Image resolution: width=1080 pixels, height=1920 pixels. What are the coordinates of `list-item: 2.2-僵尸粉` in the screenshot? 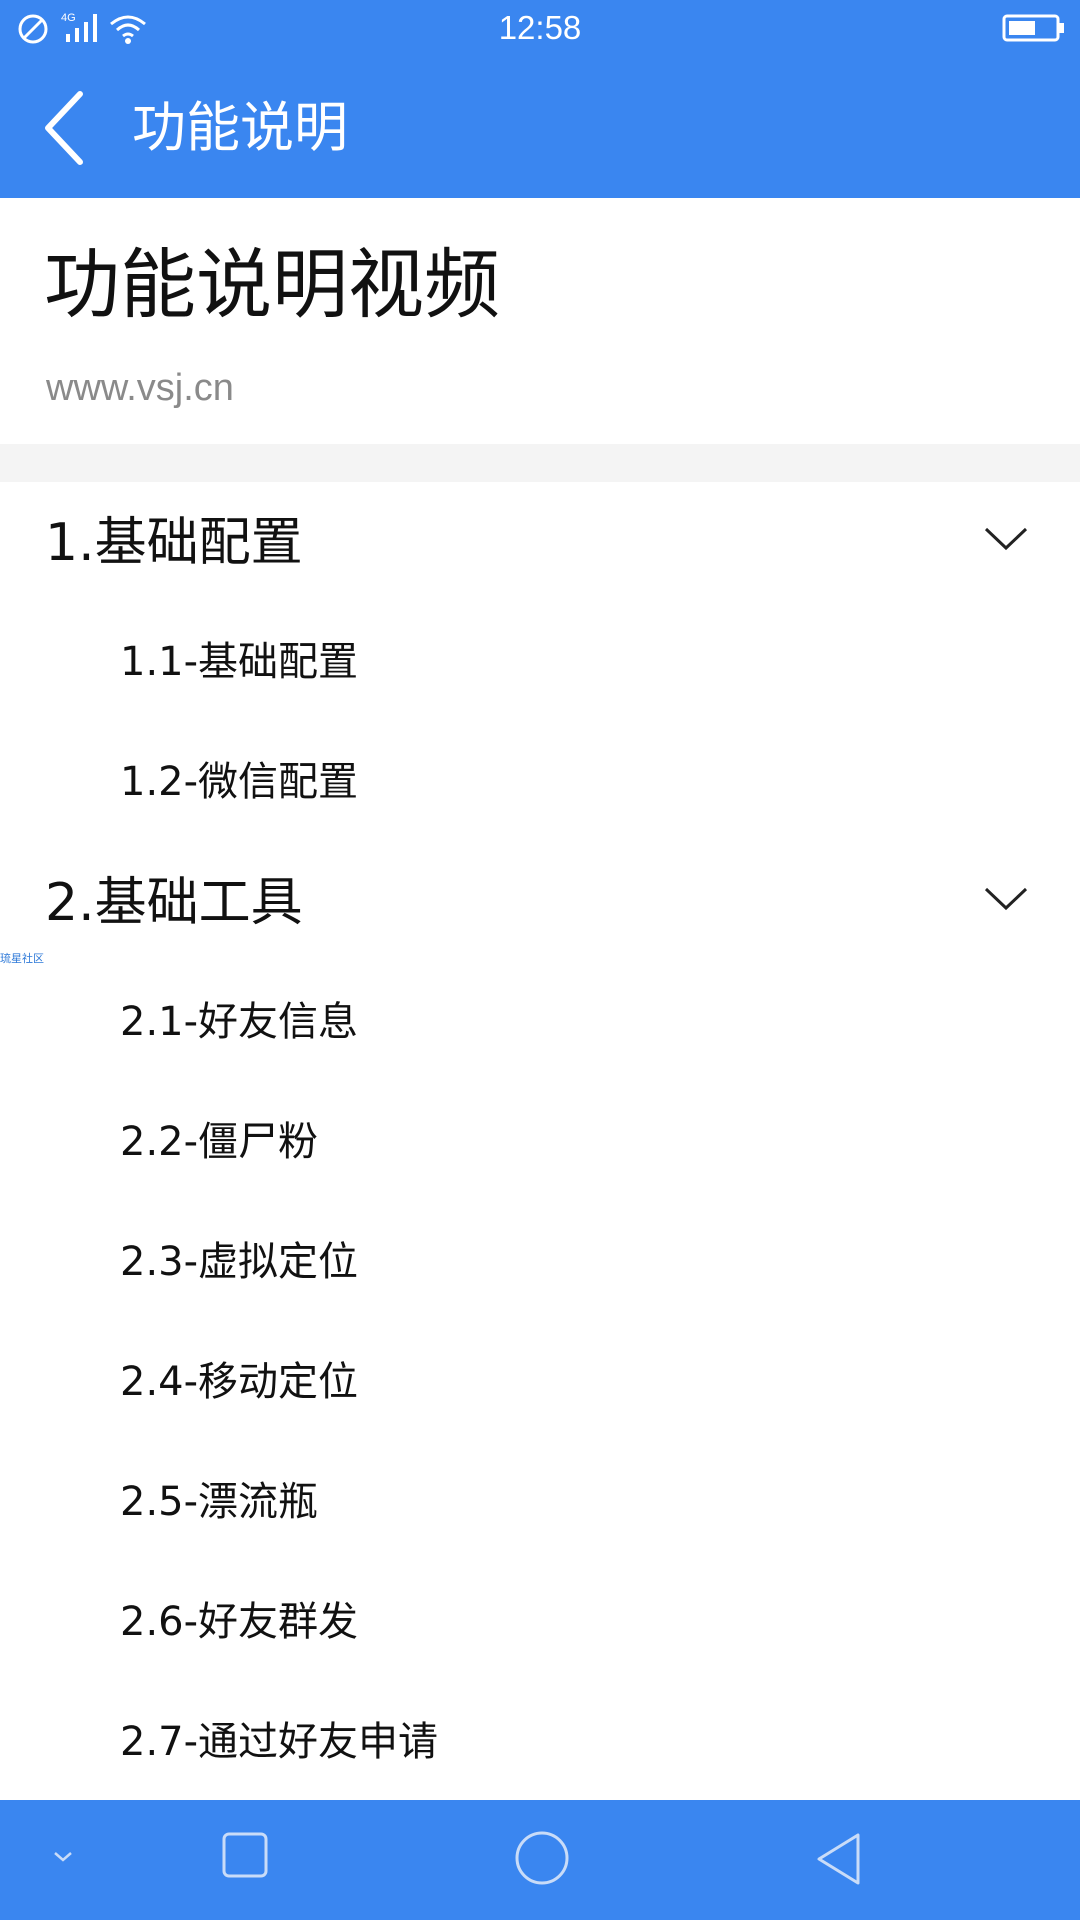 It's located at (540, 1142).